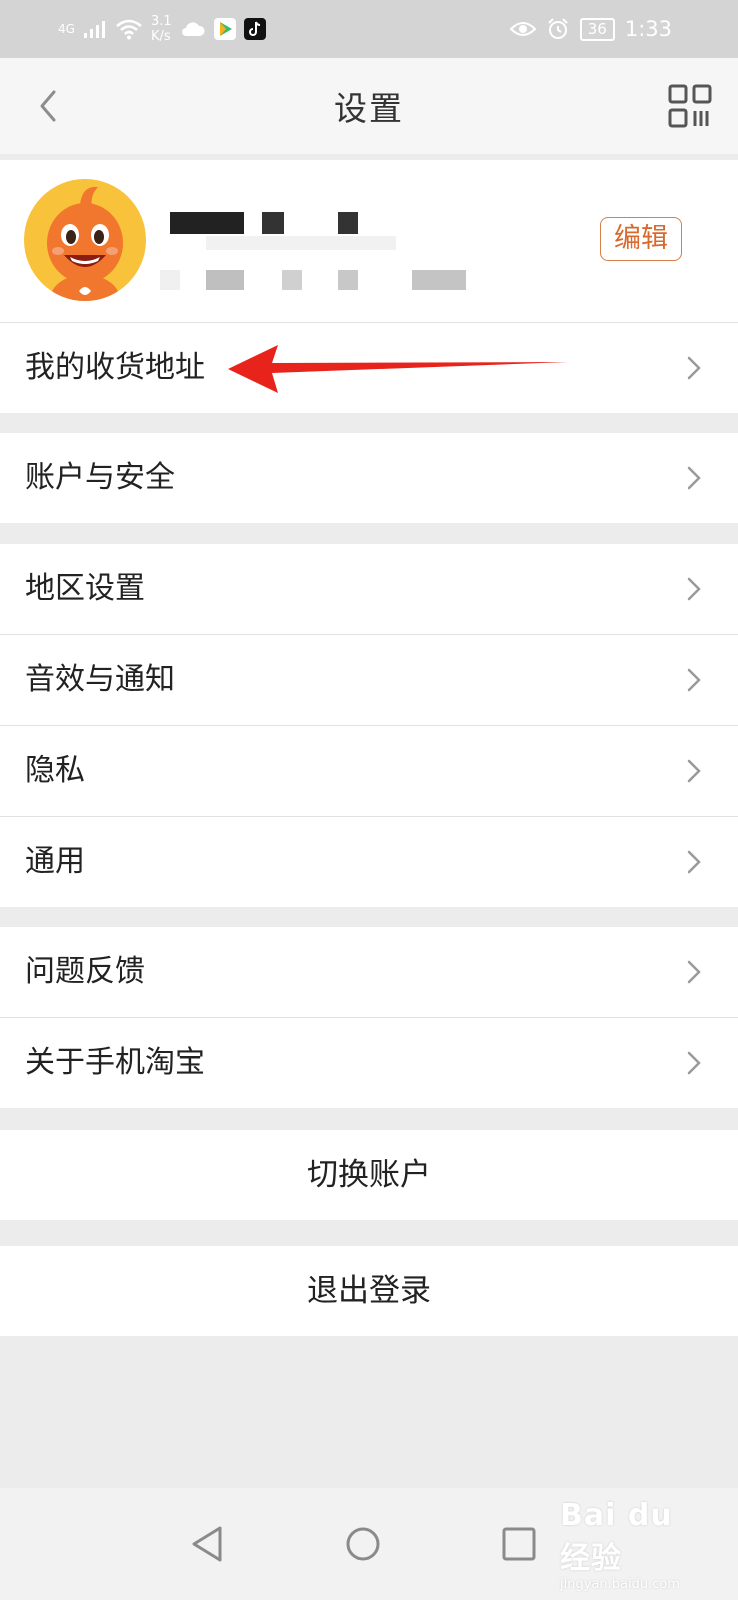 This screenshot has height=1600, width=738. I want to click on recents-square-icon, so click(519, 1544).